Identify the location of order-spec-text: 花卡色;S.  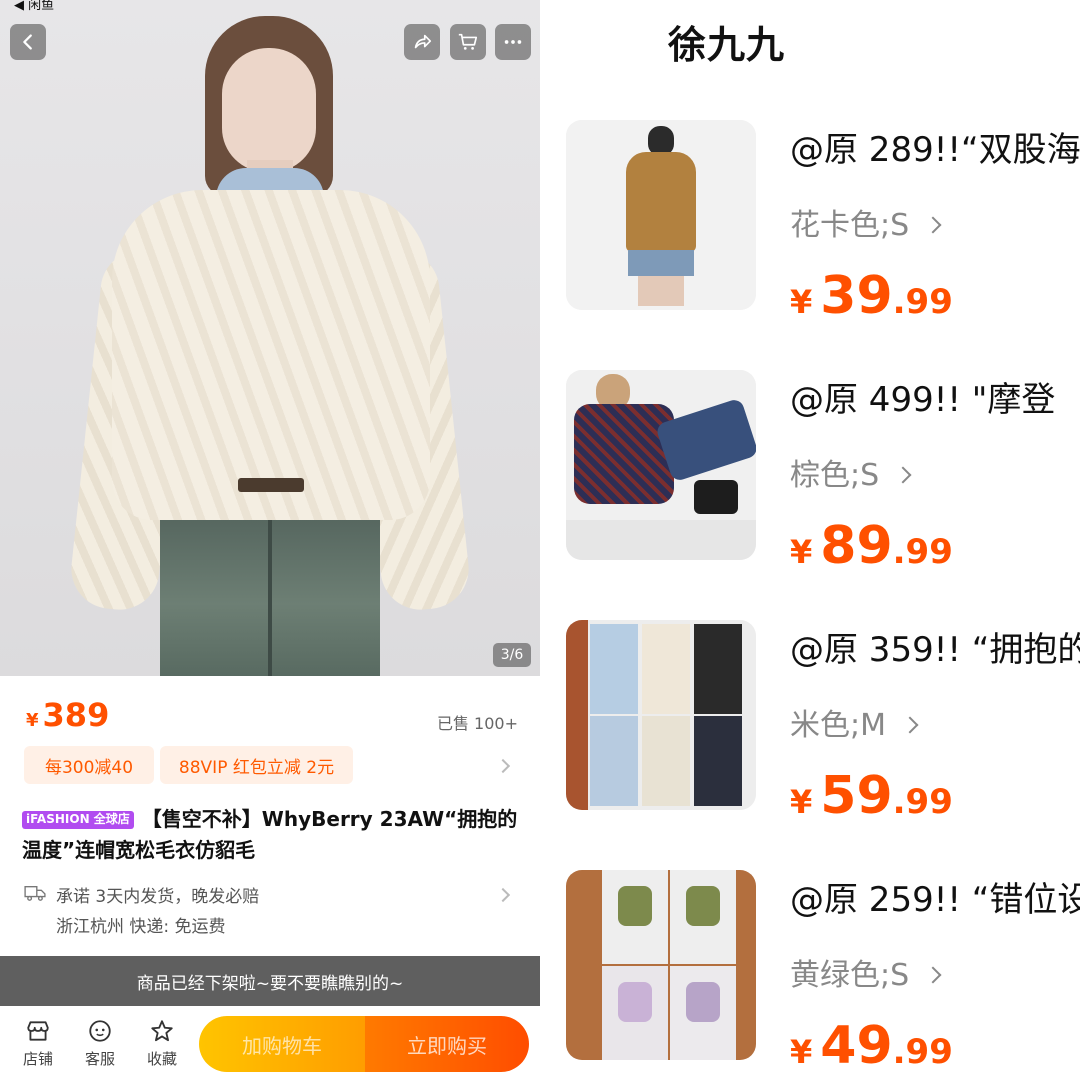
(850, 225).